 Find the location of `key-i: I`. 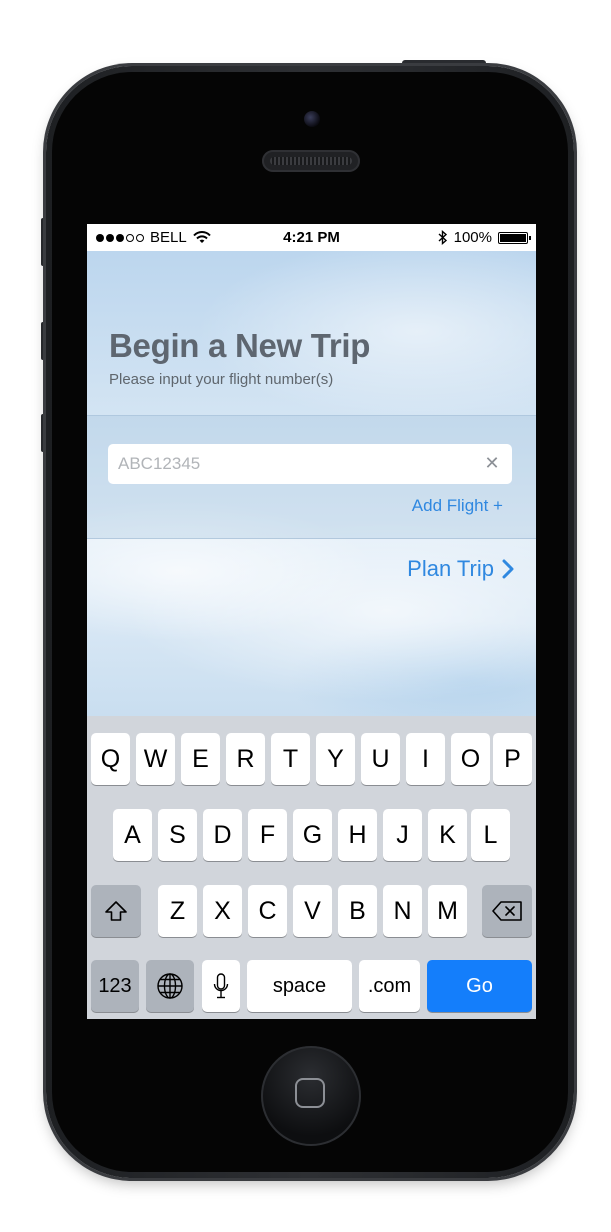

key-i: I is located at coordinates (425, 759).